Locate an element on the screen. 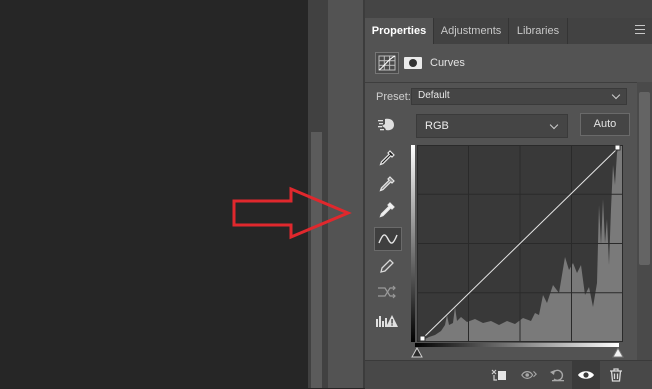  auto-button: Auto is located at coordinates (605, 124).